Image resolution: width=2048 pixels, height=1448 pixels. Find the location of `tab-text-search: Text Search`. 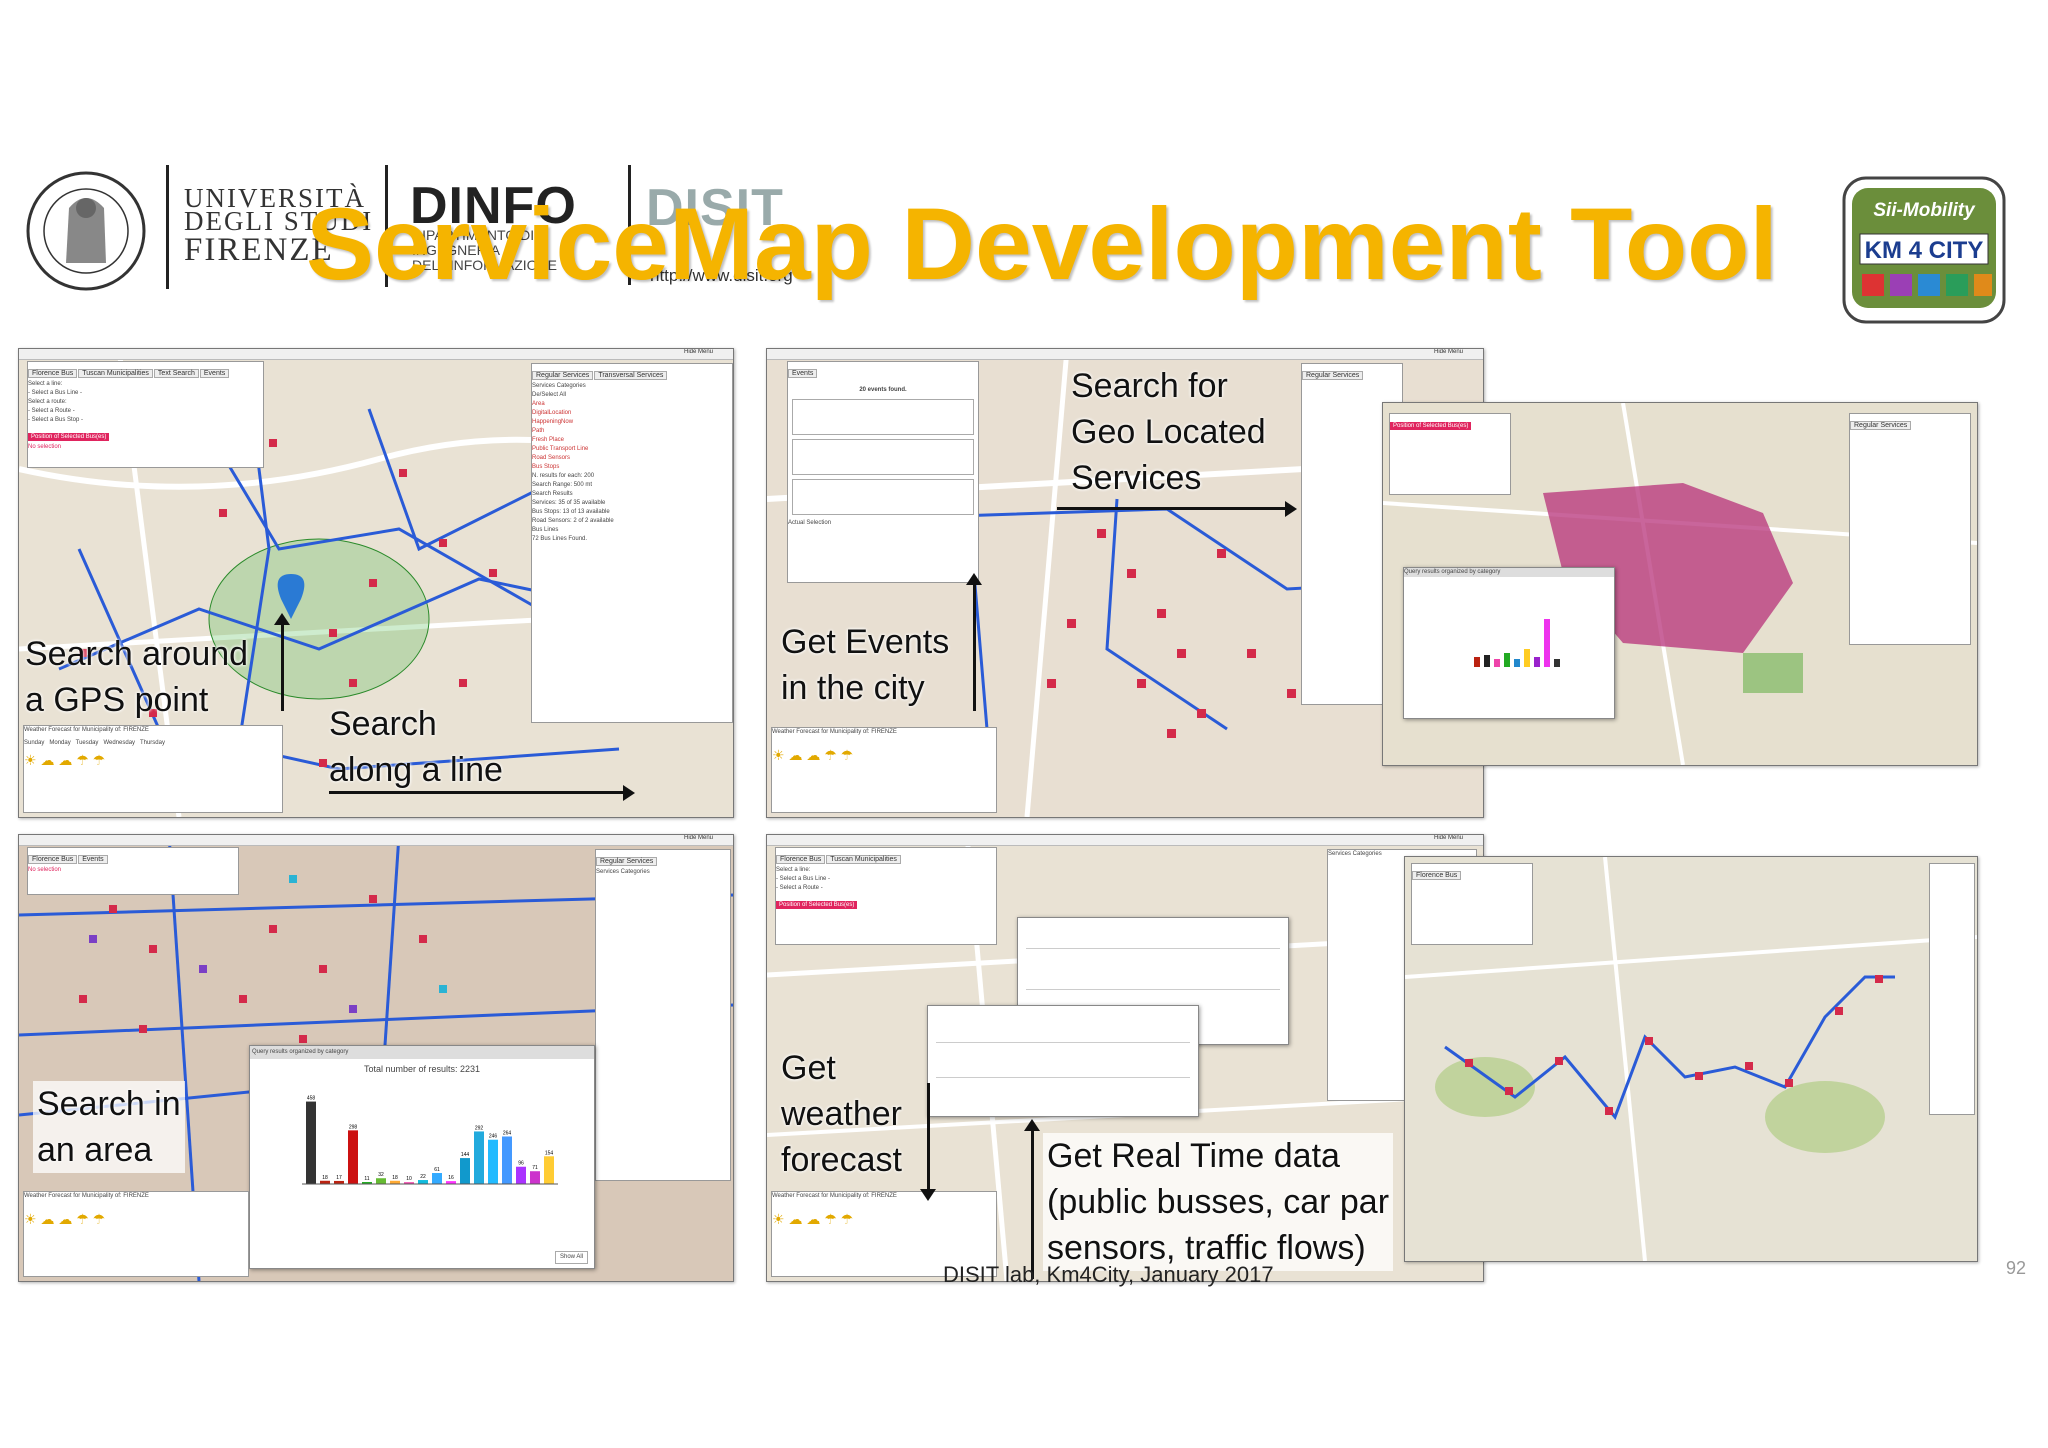

tab-text-search: Text Search is located at coordinates (176, 373).